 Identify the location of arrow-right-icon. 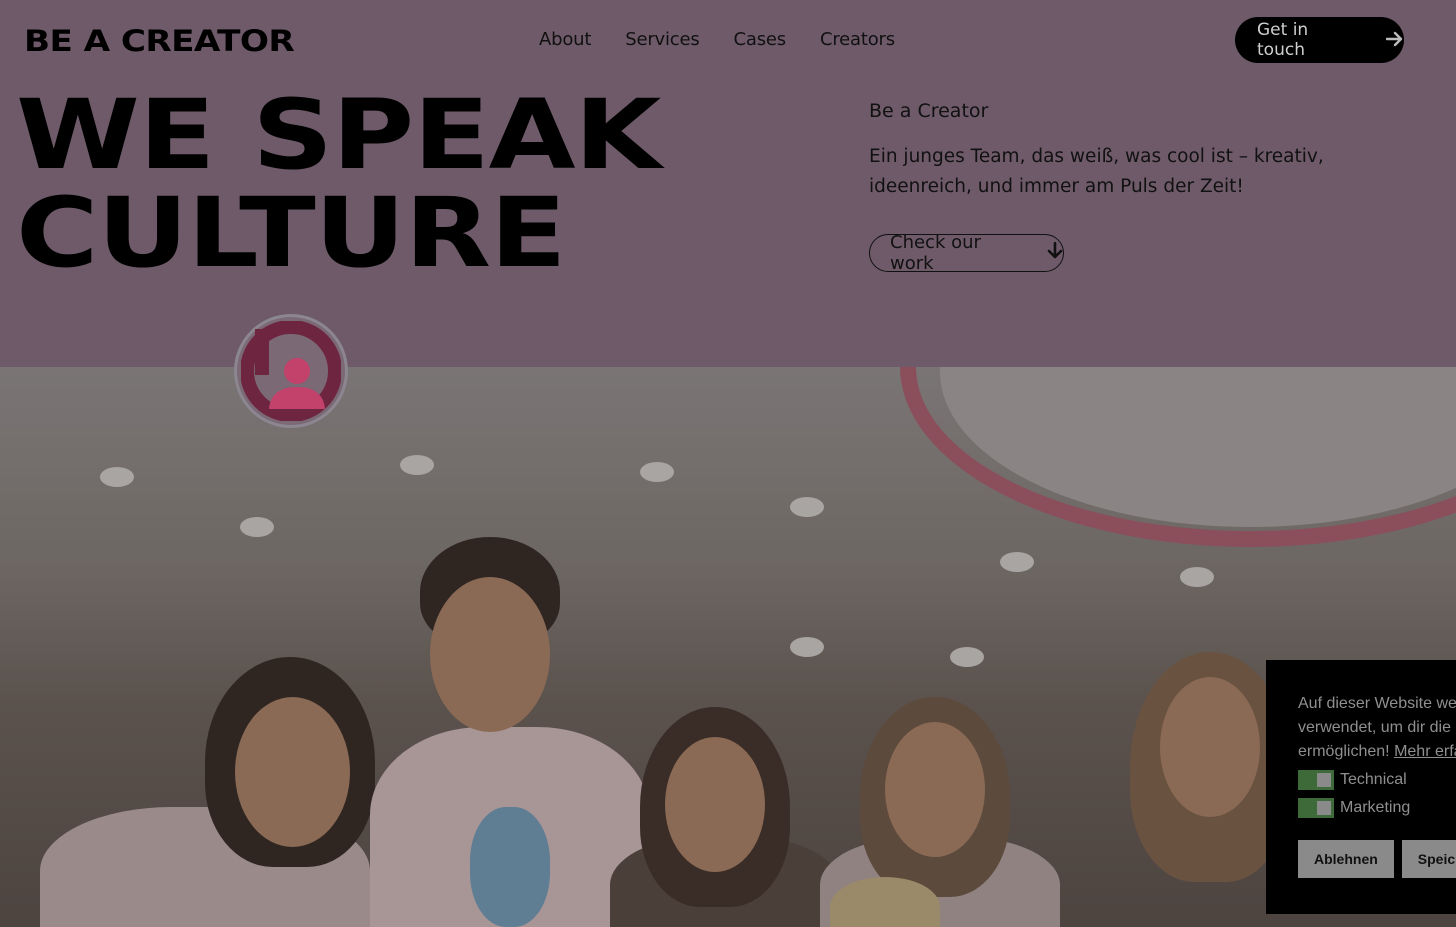
(1394, 40).